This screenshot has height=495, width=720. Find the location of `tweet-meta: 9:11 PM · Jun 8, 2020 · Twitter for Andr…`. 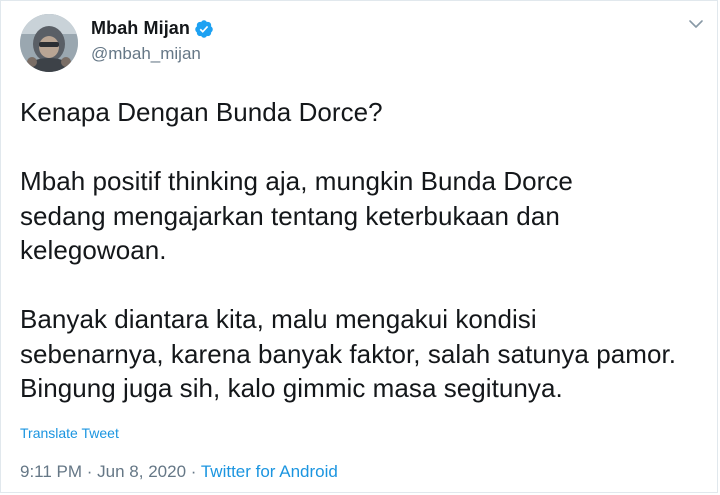

tweet-meta: 9:11 PM · Jun 8, 2020 · Twitter for Andr… is located at coordinates (179, 472).